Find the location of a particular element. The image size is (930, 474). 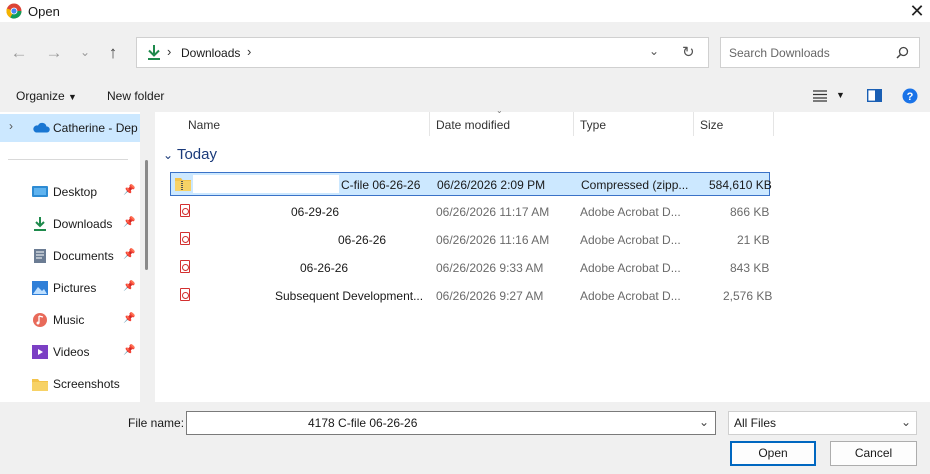

help-icon: ? is located at coordinates (910, 96).